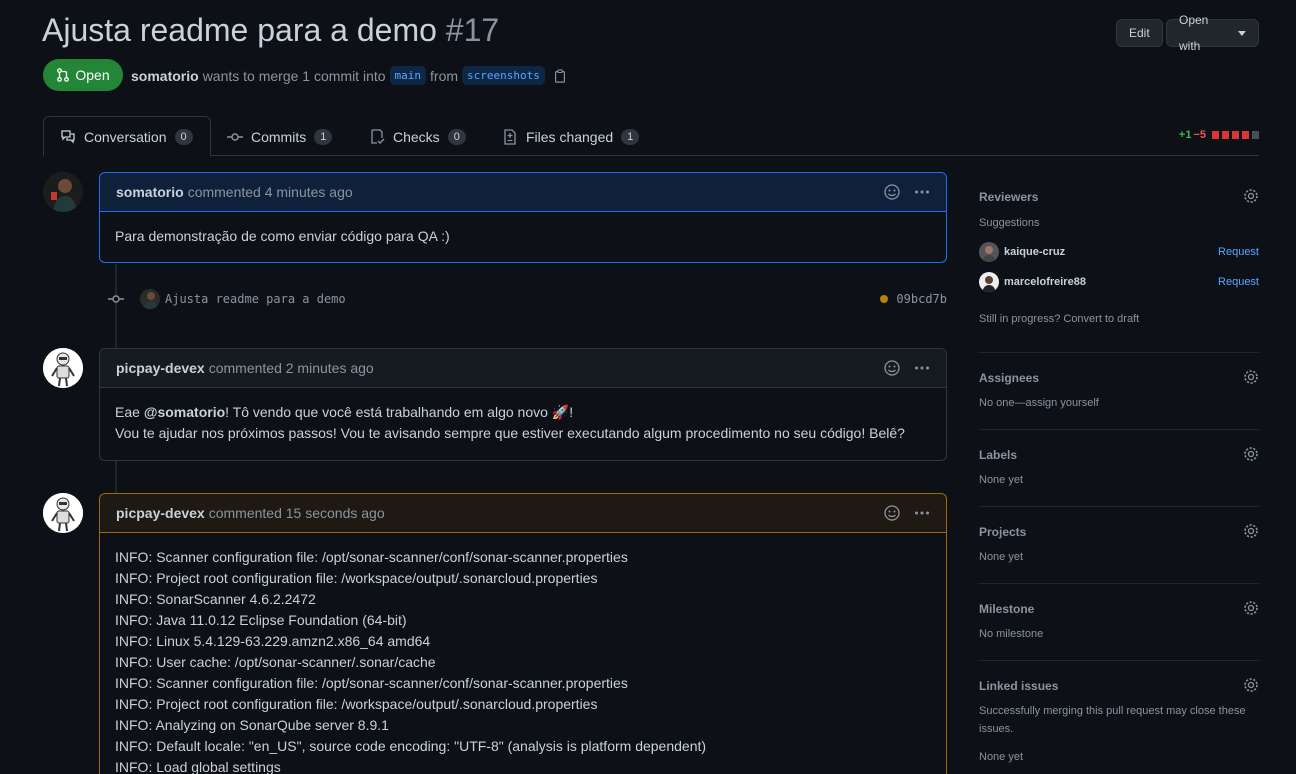 This screenshot has width=1296, height=774. I want to click on milestone-value: No milestone, so click(1011, 634).